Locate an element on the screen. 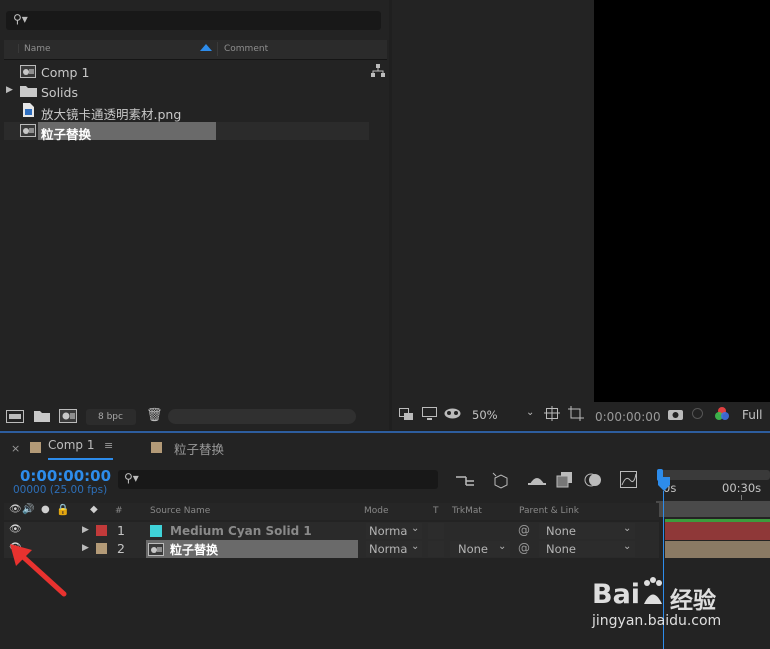 Image resolution: width=770 pixels, height=649 pixels. motion-blur-icon is located at coordinates (593, 480).